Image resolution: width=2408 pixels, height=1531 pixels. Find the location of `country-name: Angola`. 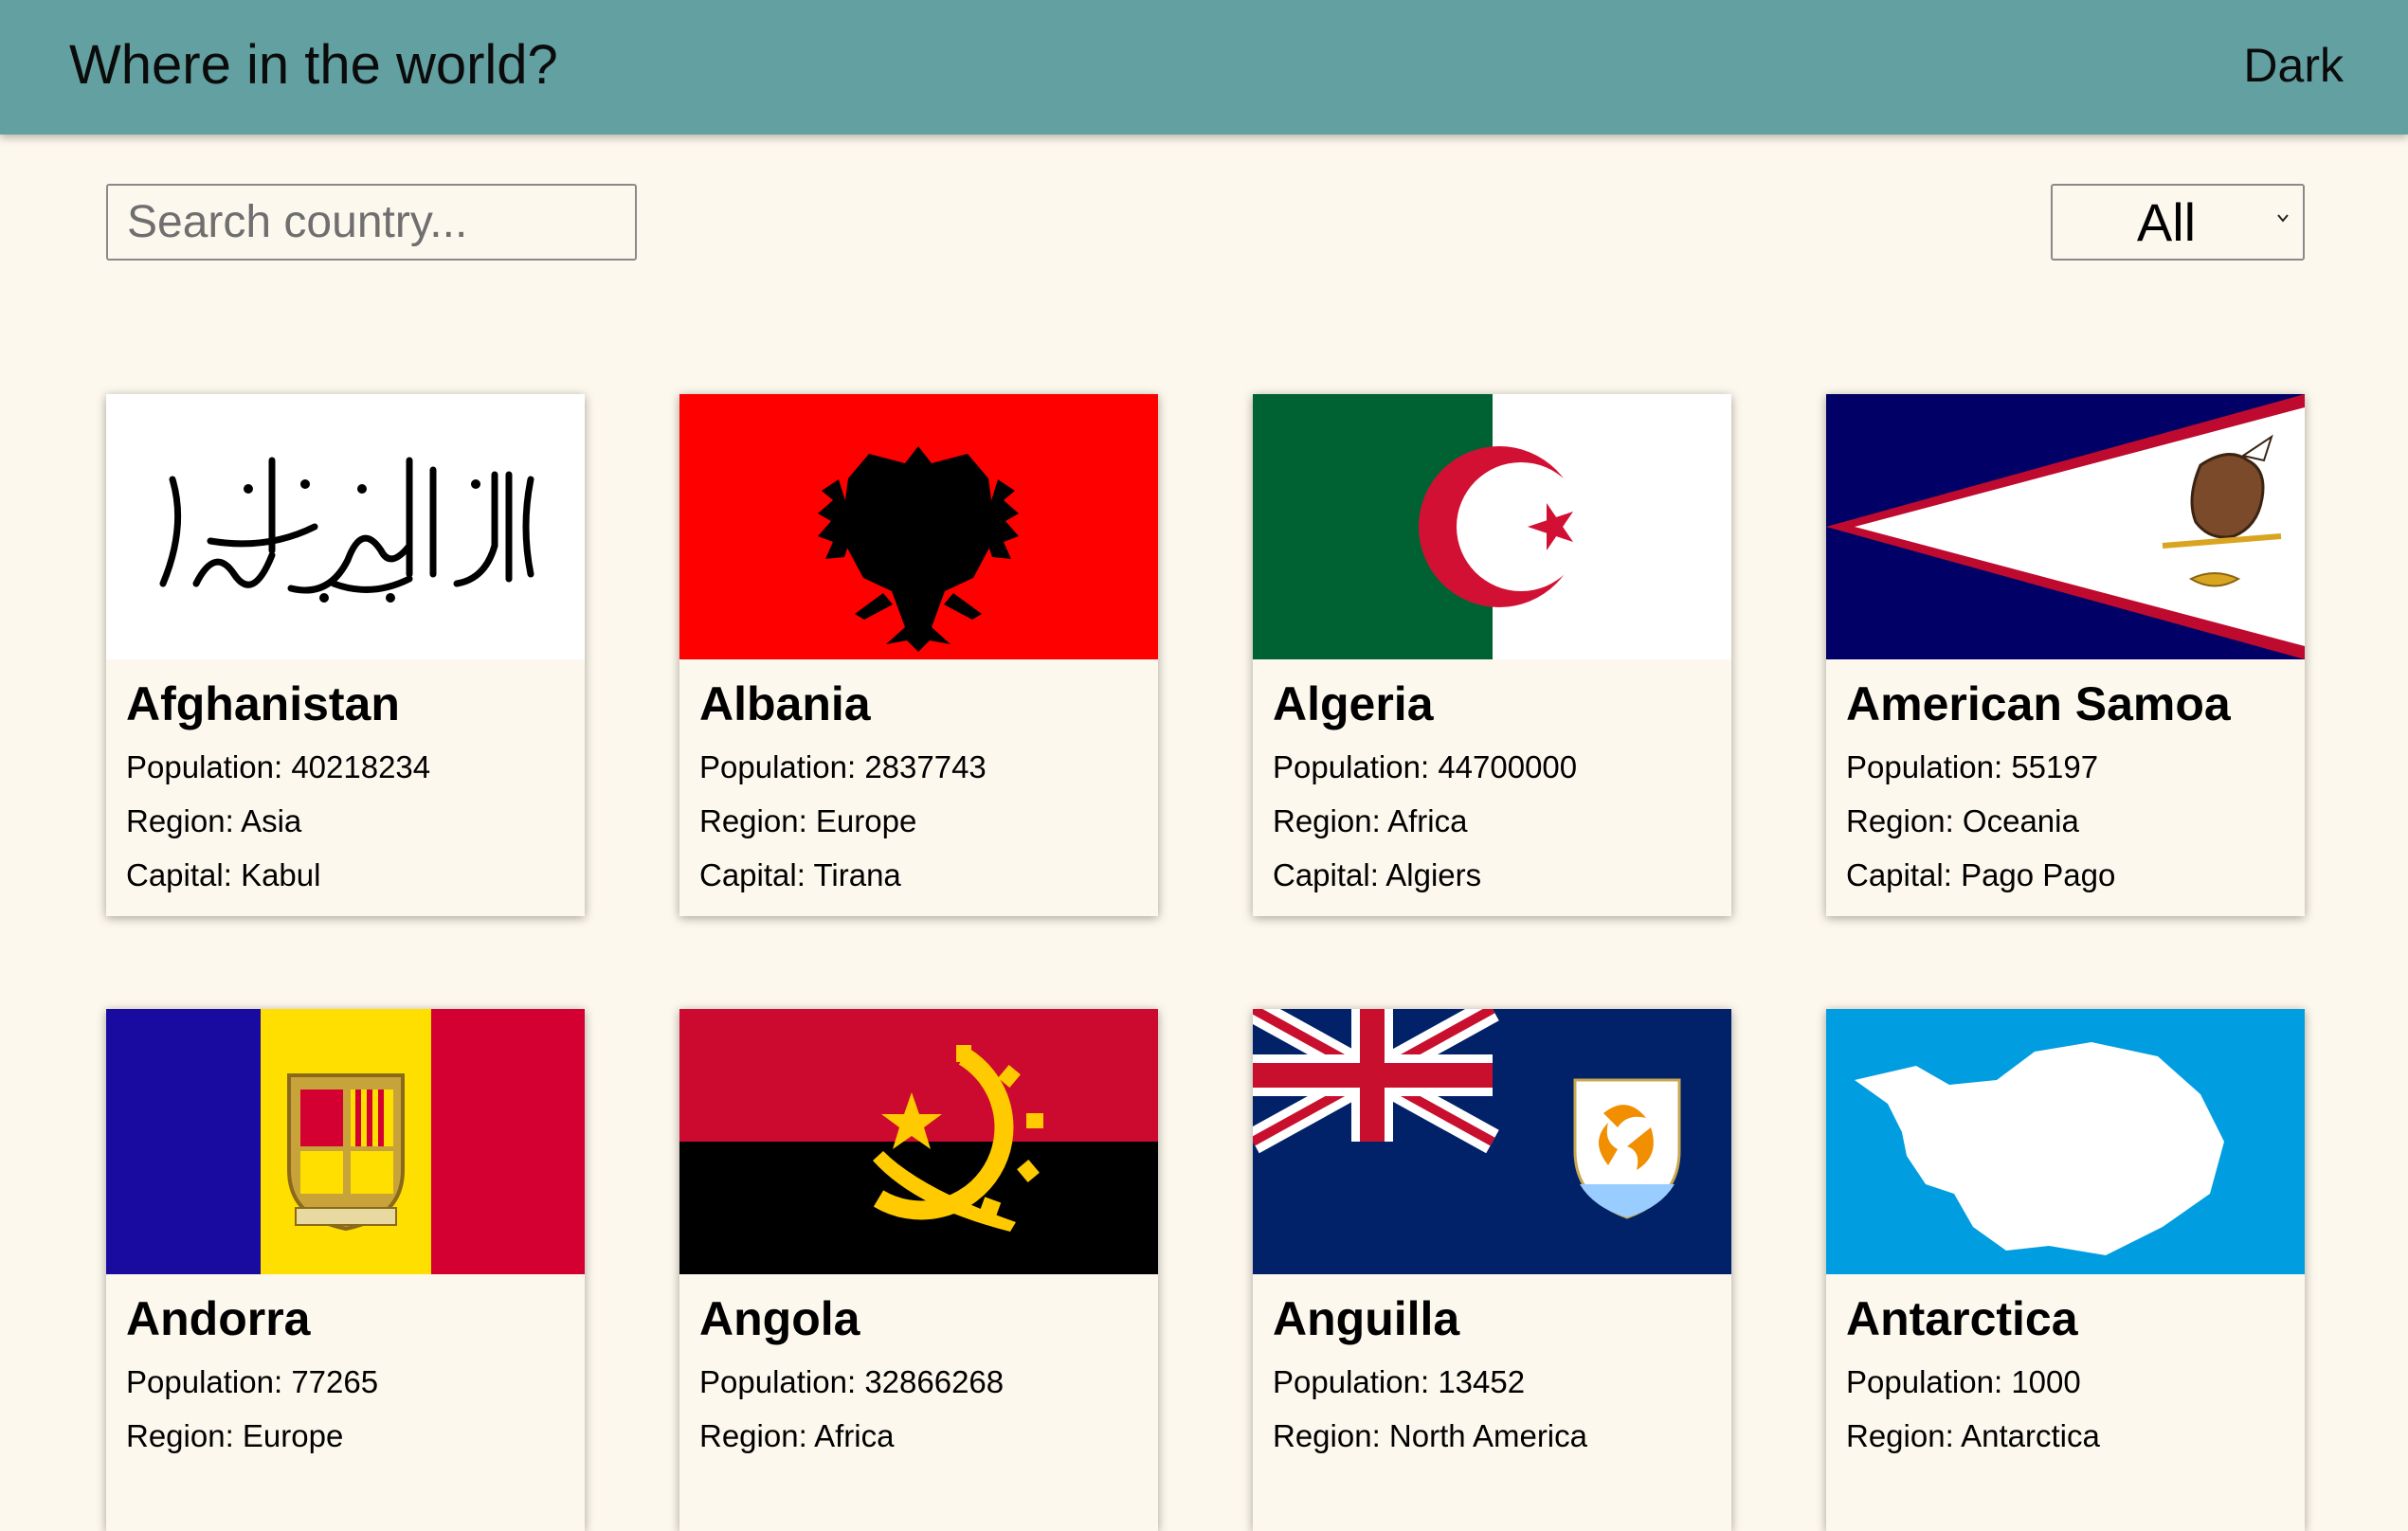

country-name: Angola is located at coordinates (780, 1318).